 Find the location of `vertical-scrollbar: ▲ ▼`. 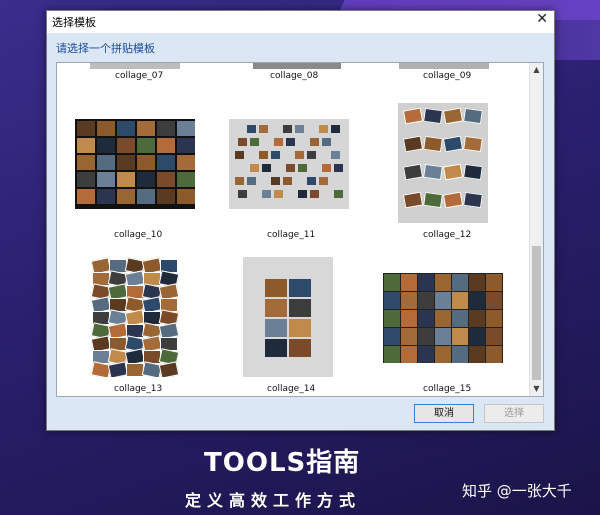

vertical-scrollbar: ▲ ▼ is located at coordinates (536, 229).